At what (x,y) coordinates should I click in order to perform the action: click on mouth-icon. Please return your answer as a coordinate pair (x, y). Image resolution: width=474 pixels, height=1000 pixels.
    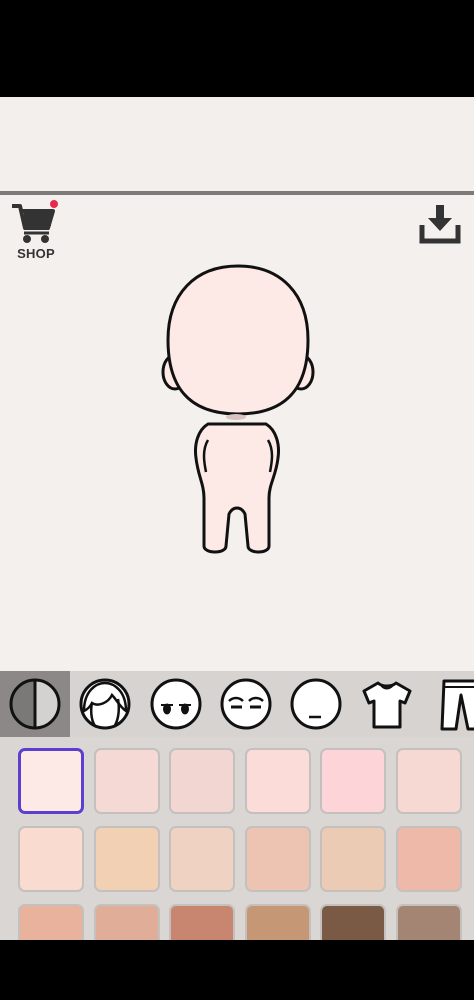
    Looking at the image, I should click on (316, 704).